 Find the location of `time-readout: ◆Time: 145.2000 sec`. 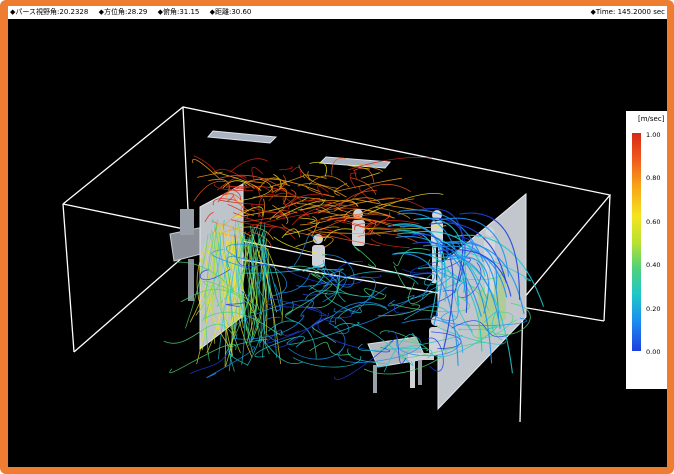

time-readout: ◆Time: 145.2000 sec is located at coordinates (627, 12).